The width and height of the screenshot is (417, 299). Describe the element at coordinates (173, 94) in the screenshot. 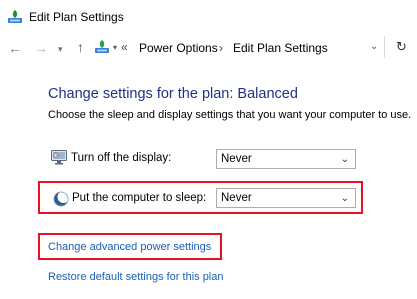

I see `page-title: Change settings for the plan: Balanced` at that location.